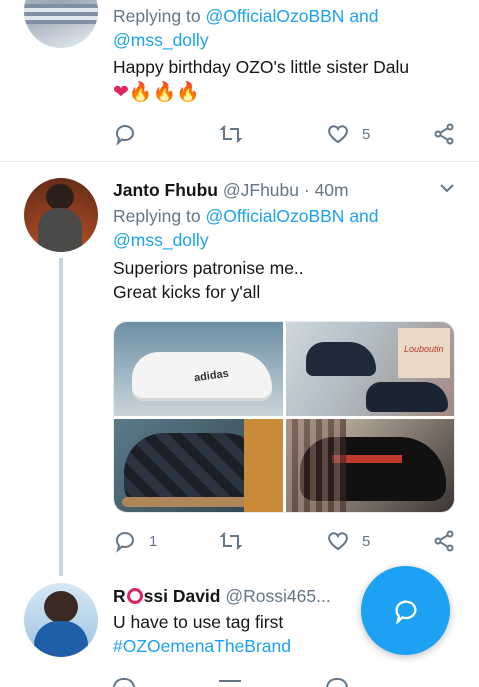  What do you see at coordinates (153, 541) in the screenshot?
I see `reply-count: 1` at bounding box center [153, 541].